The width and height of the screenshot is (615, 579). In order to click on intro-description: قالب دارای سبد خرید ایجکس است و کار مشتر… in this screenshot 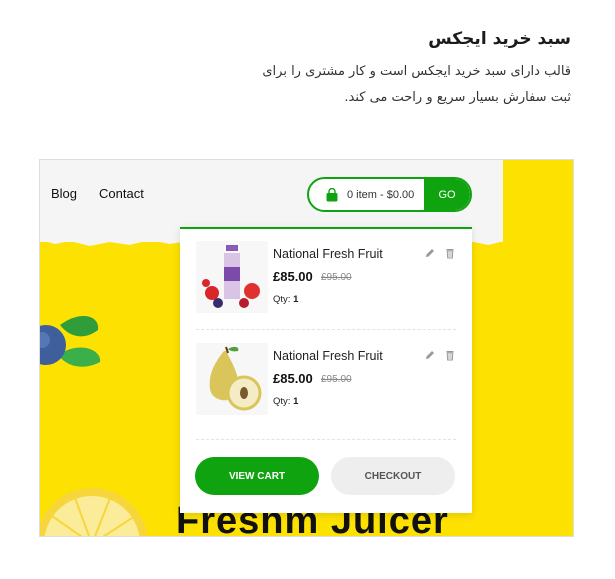, I will do `click(406, 85)`.